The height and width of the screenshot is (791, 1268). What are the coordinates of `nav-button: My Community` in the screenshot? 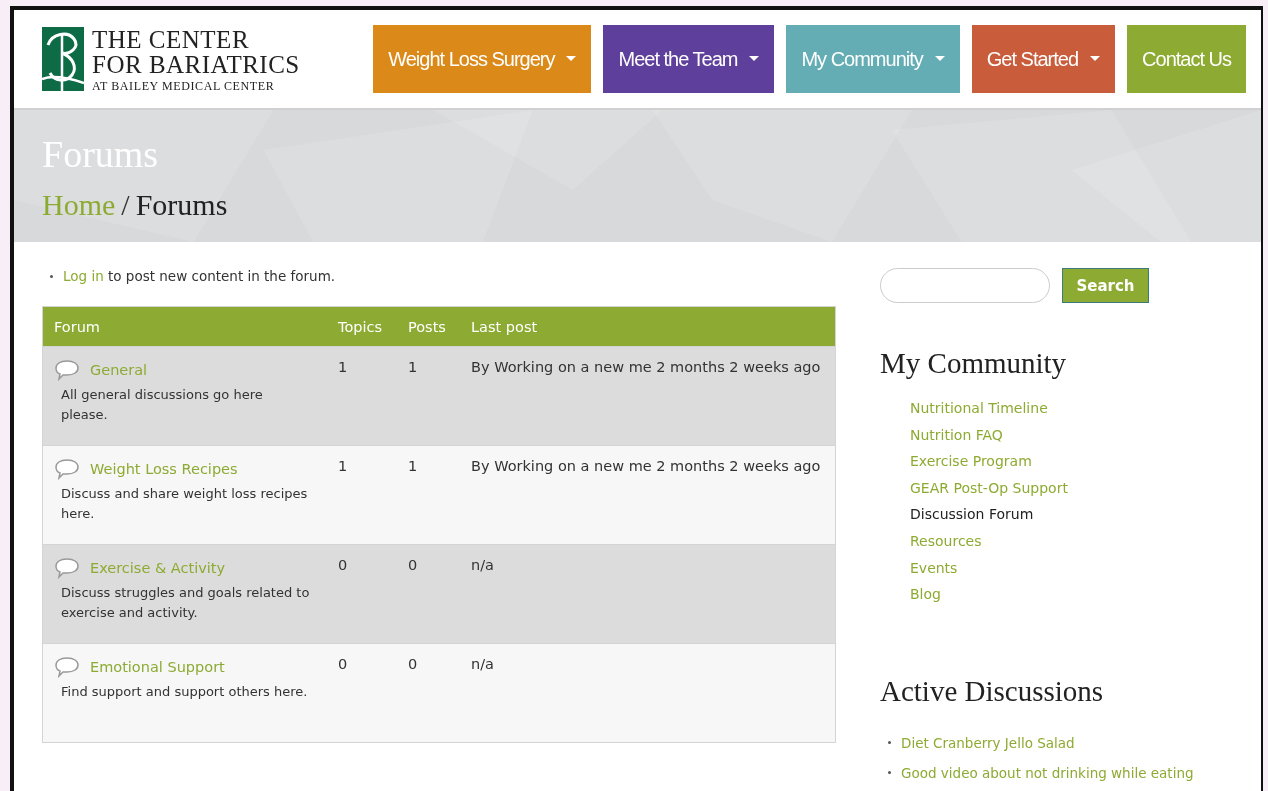 It's located at (873, 59).